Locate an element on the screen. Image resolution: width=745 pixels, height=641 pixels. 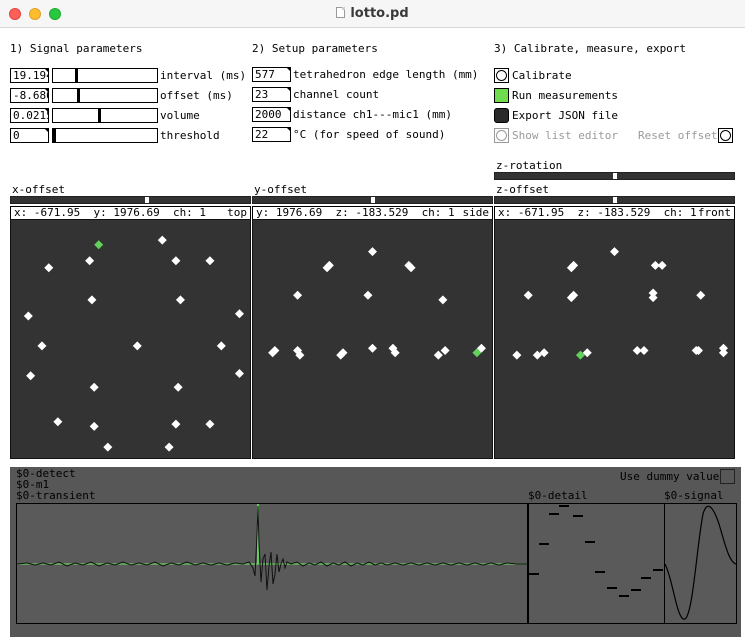
x-offset-slider is located at coordinates (130, 200).